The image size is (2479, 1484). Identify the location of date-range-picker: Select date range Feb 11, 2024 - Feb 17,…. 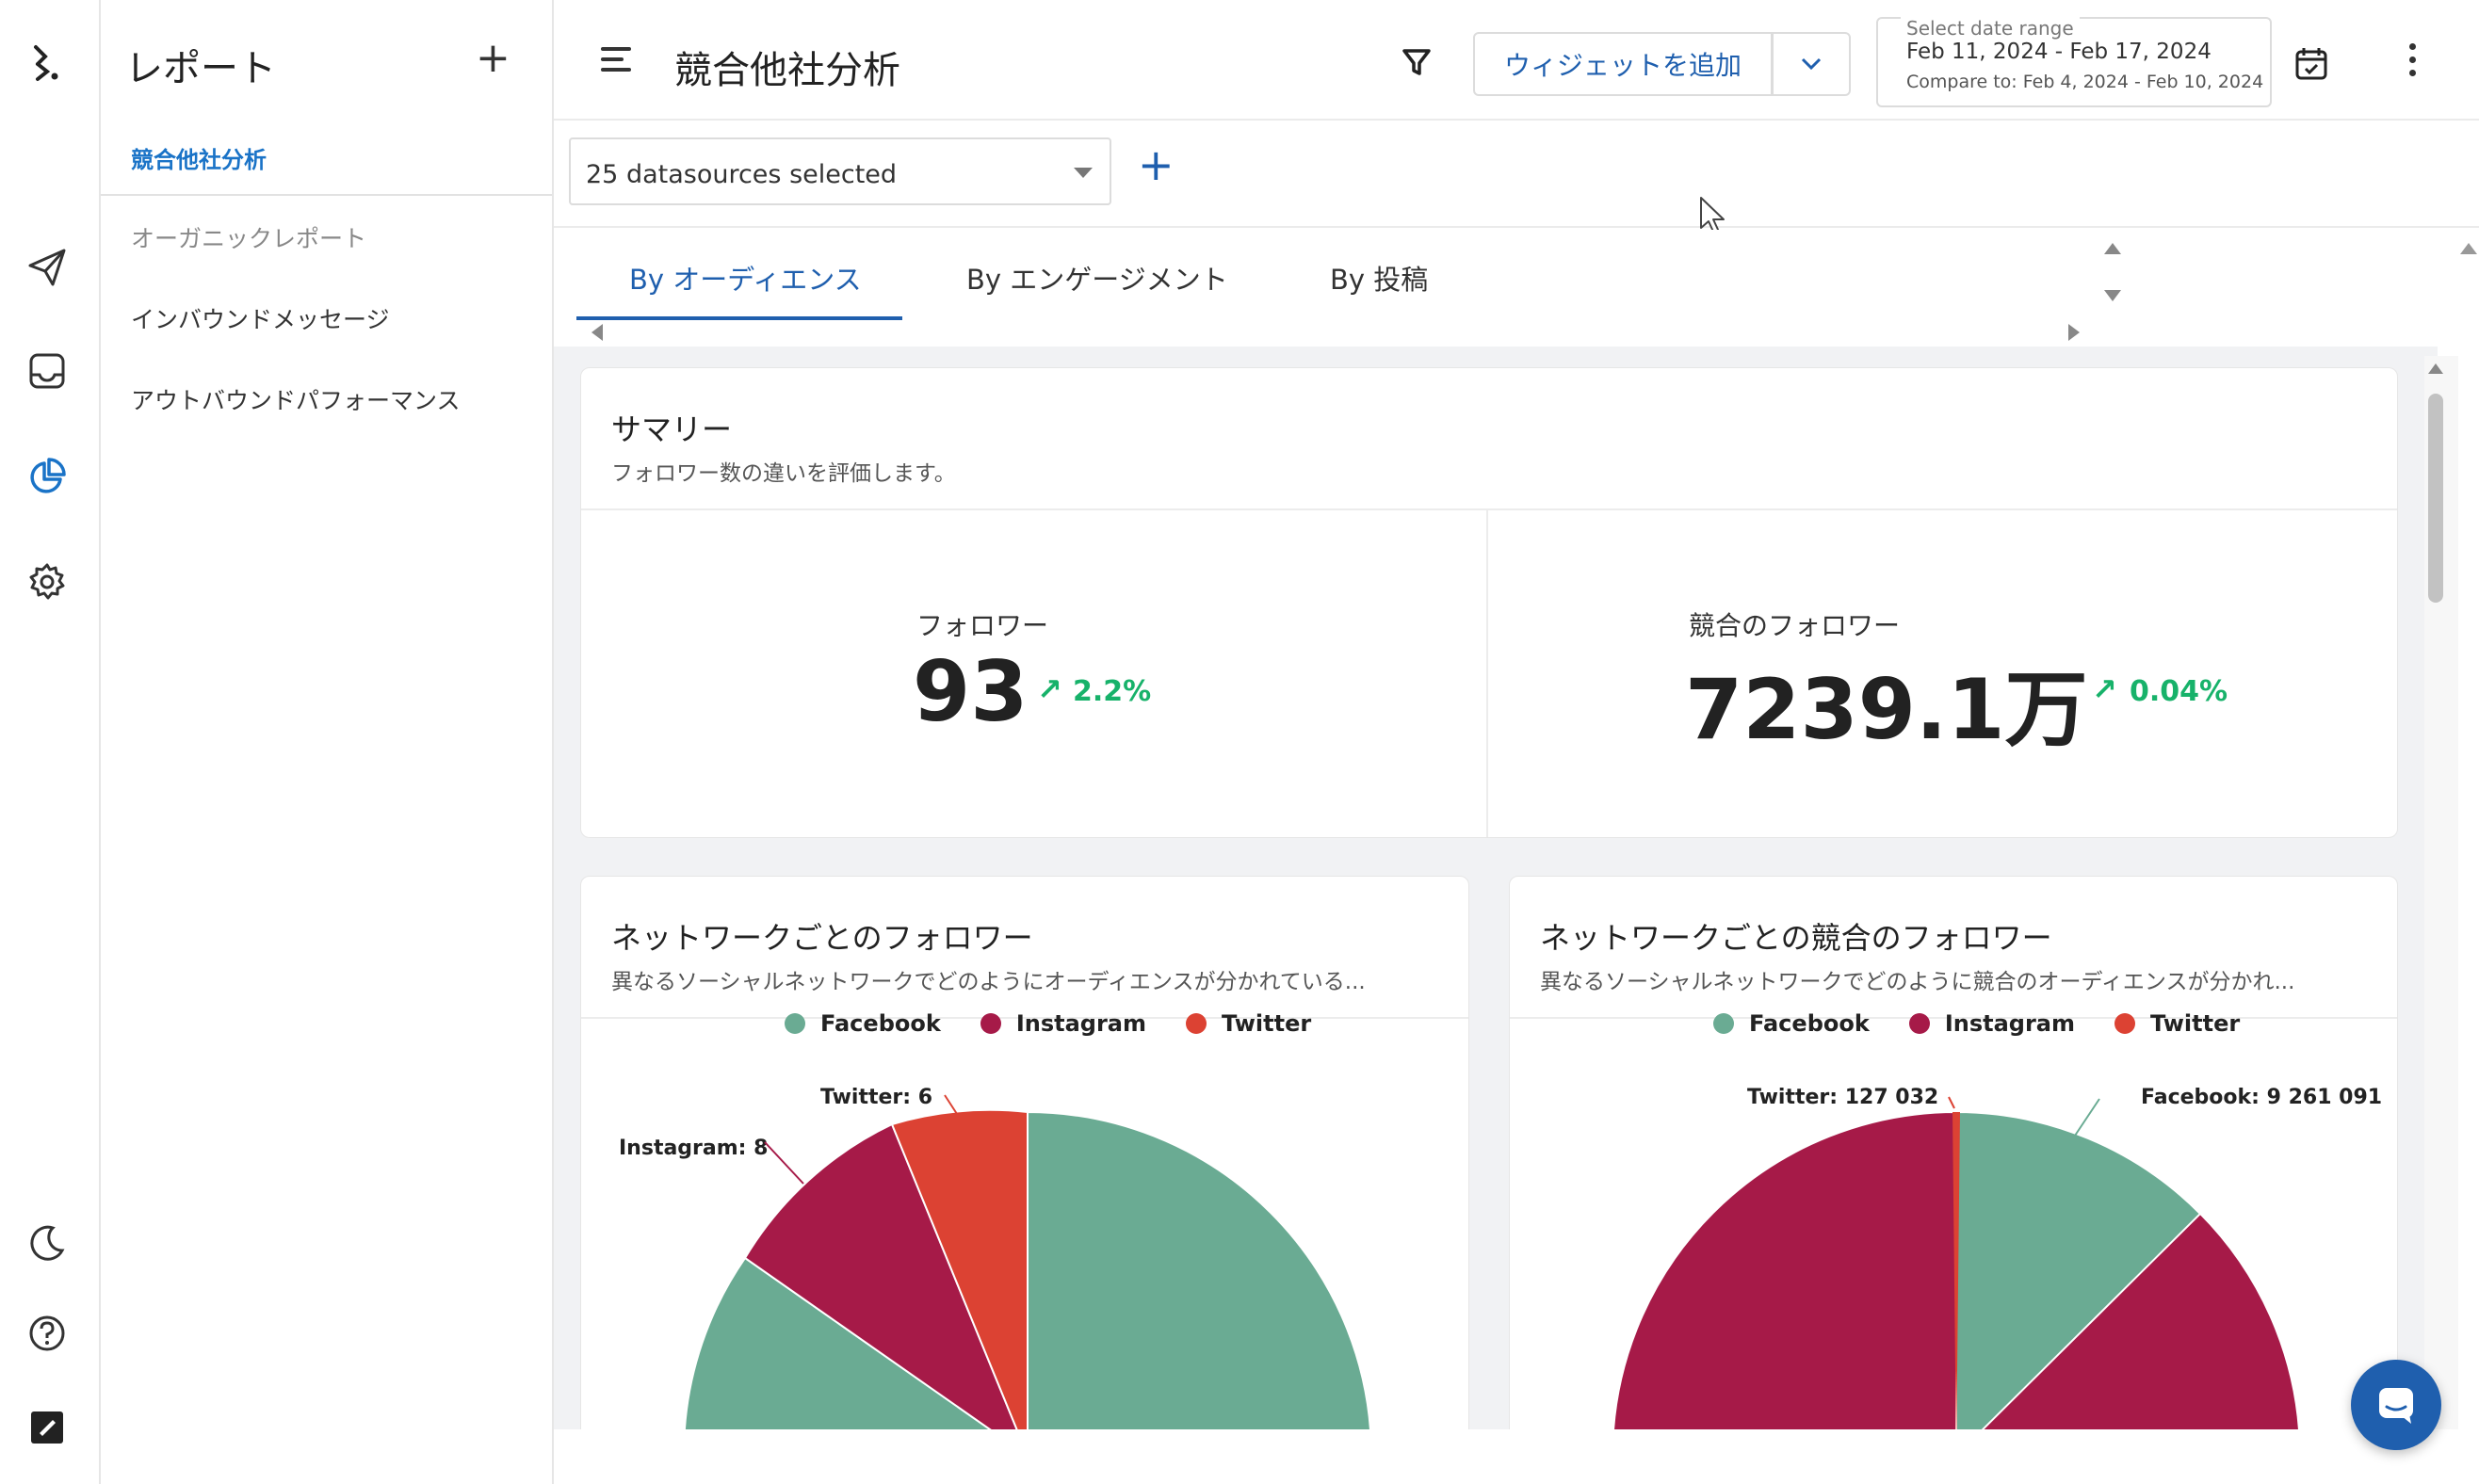
(2074, 62).